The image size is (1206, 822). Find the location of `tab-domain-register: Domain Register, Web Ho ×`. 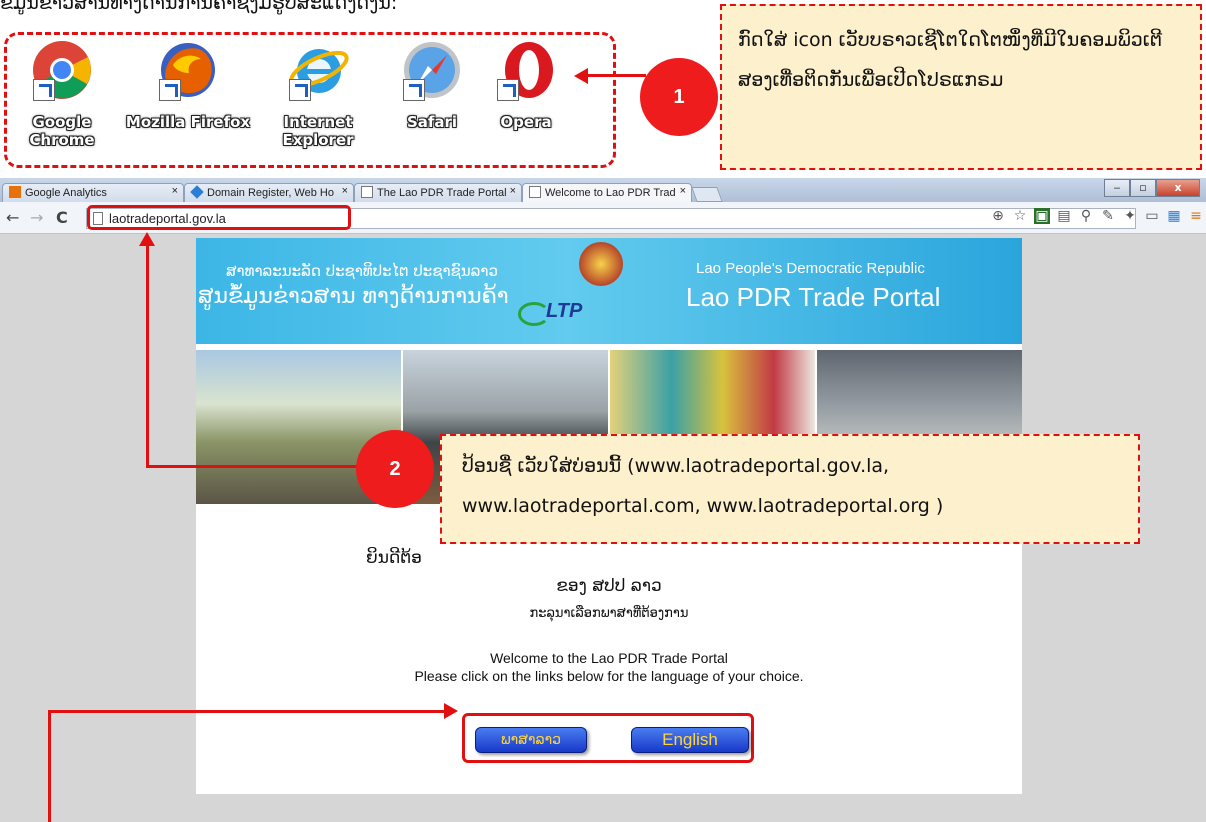

tab-domain-register: Domain Register, Web Ho × is located at coordinates (269, 192).